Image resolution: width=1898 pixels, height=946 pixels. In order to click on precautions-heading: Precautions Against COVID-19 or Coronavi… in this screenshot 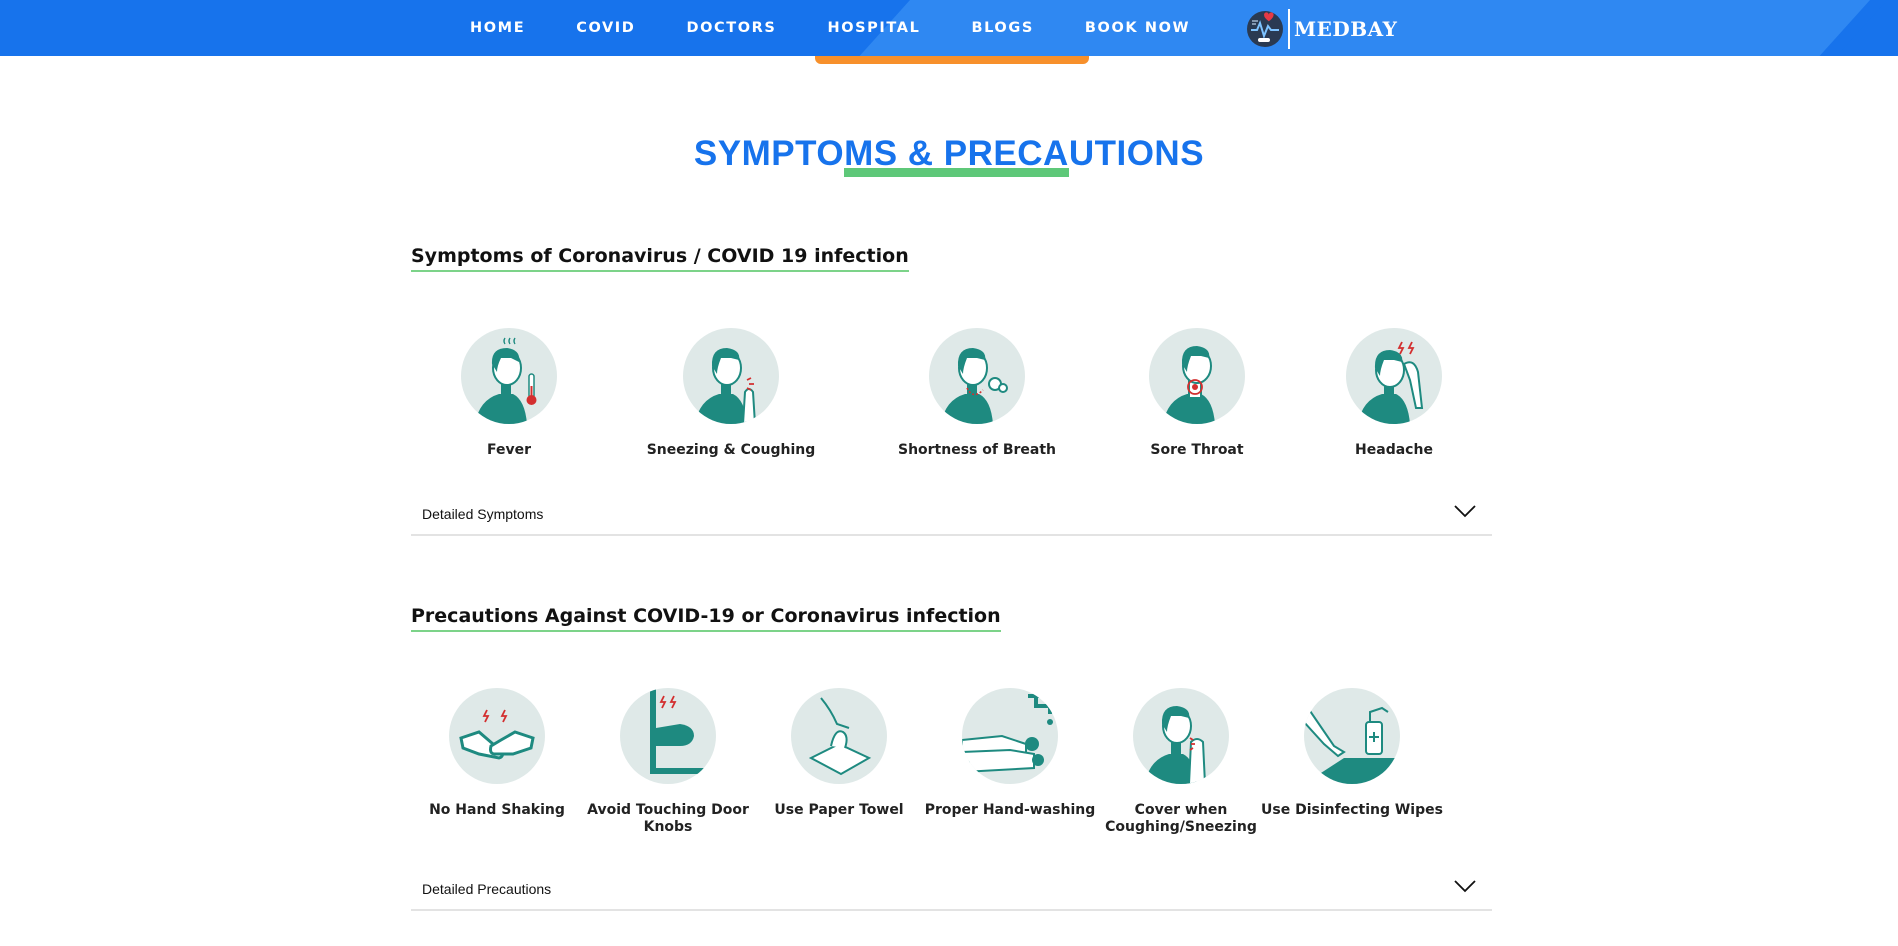, I will do `click(706, 618)`.